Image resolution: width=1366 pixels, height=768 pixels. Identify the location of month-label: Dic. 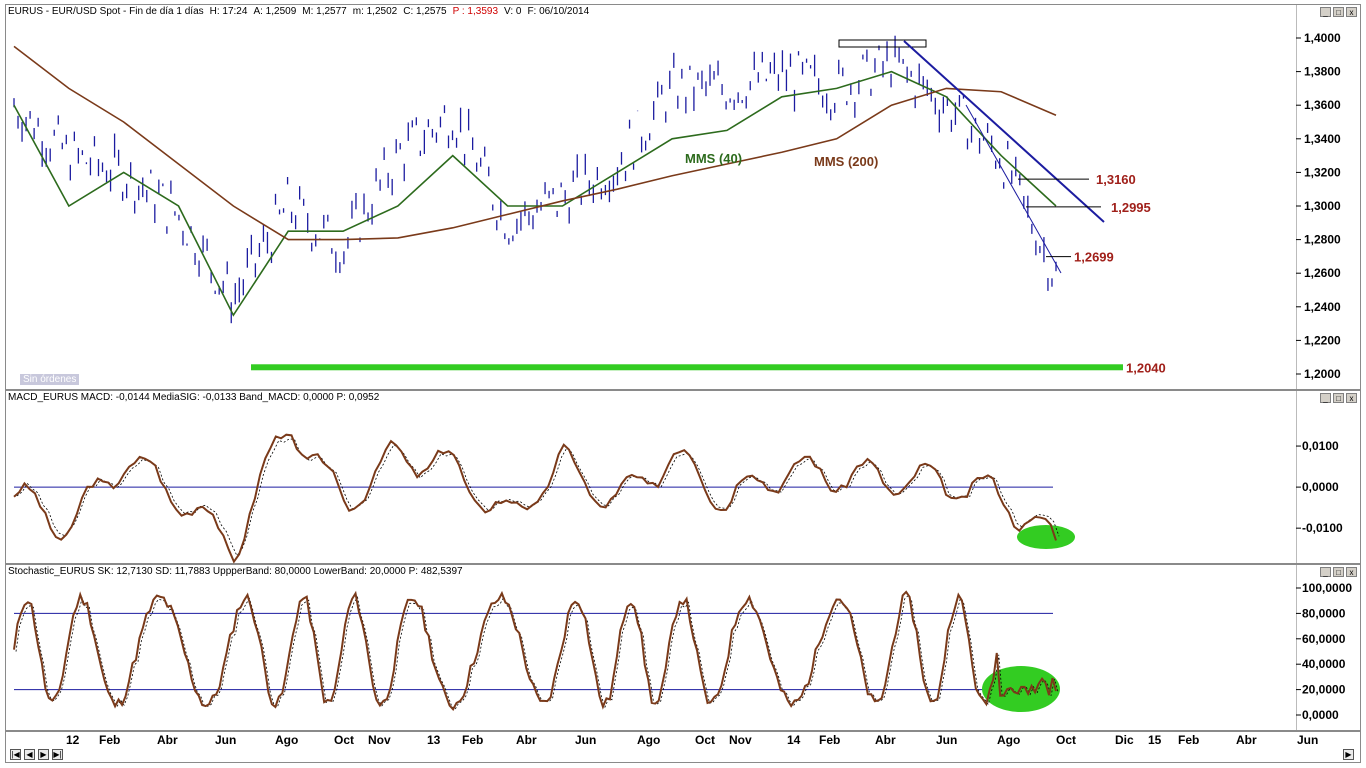
(1124, 740).